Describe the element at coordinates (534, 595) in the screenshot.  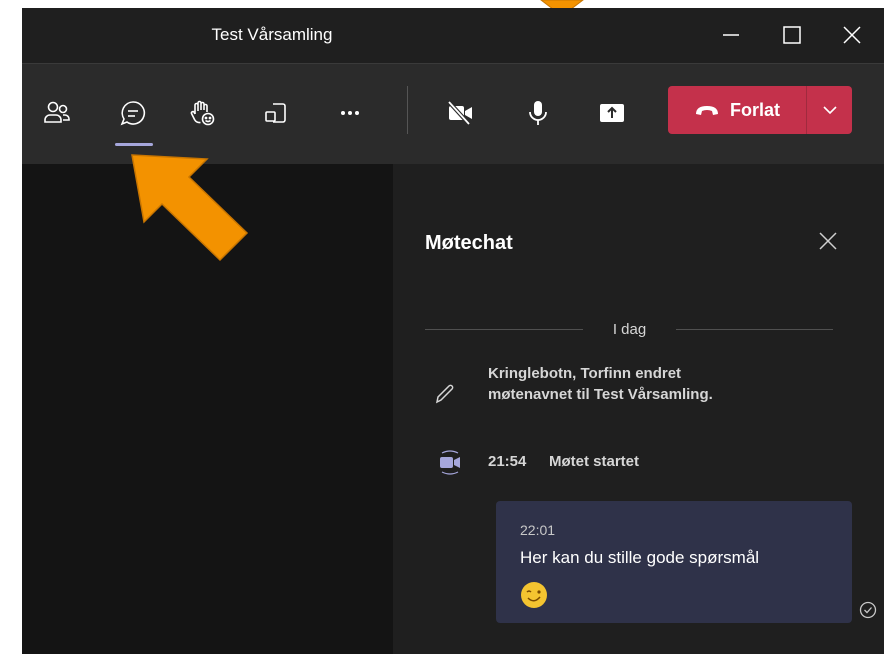
I see `winking-smiley-icon` at that location.